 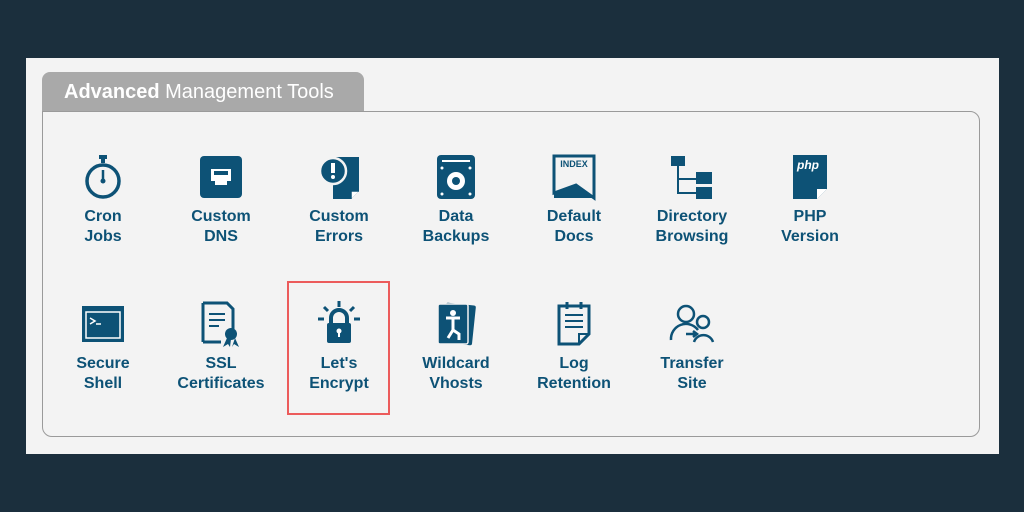 What do you see at coordinates (692, 236) in the screenshot?
I see `tool-label-line2: Browsing` at bounding box center [692, 236].